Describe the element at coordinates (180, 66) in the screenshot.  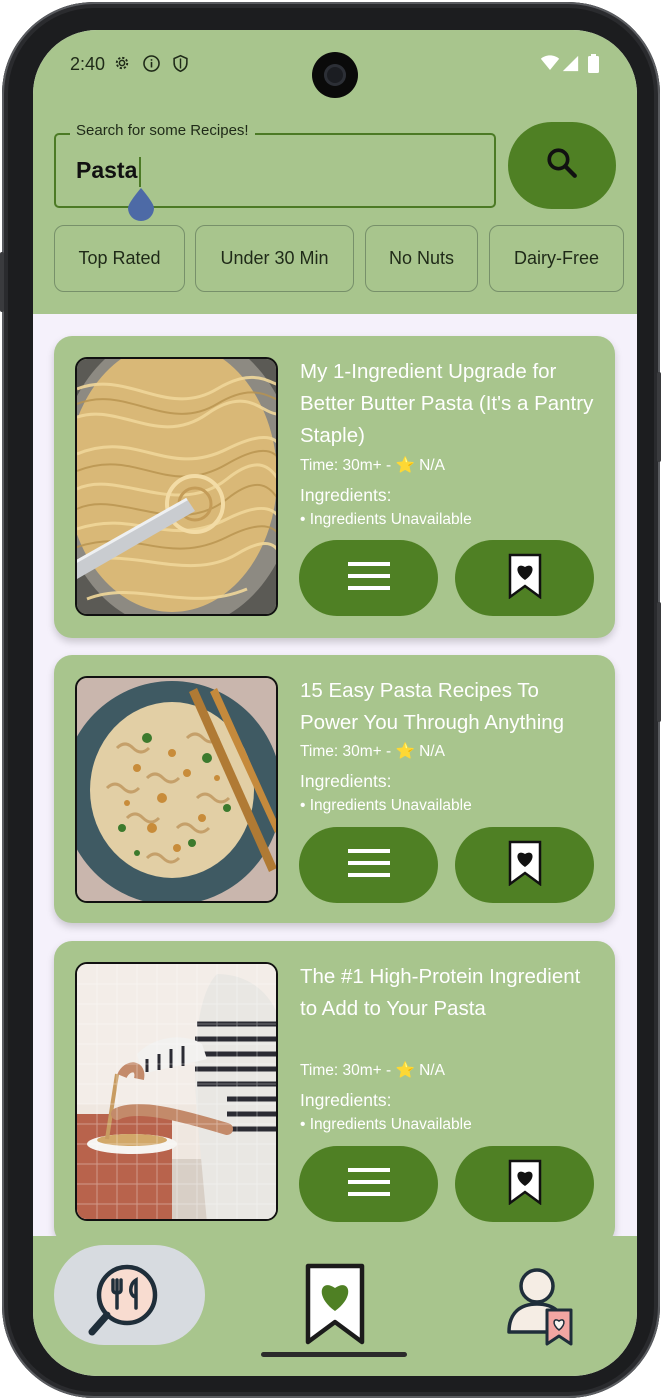
I see `shield-icon` at that location.